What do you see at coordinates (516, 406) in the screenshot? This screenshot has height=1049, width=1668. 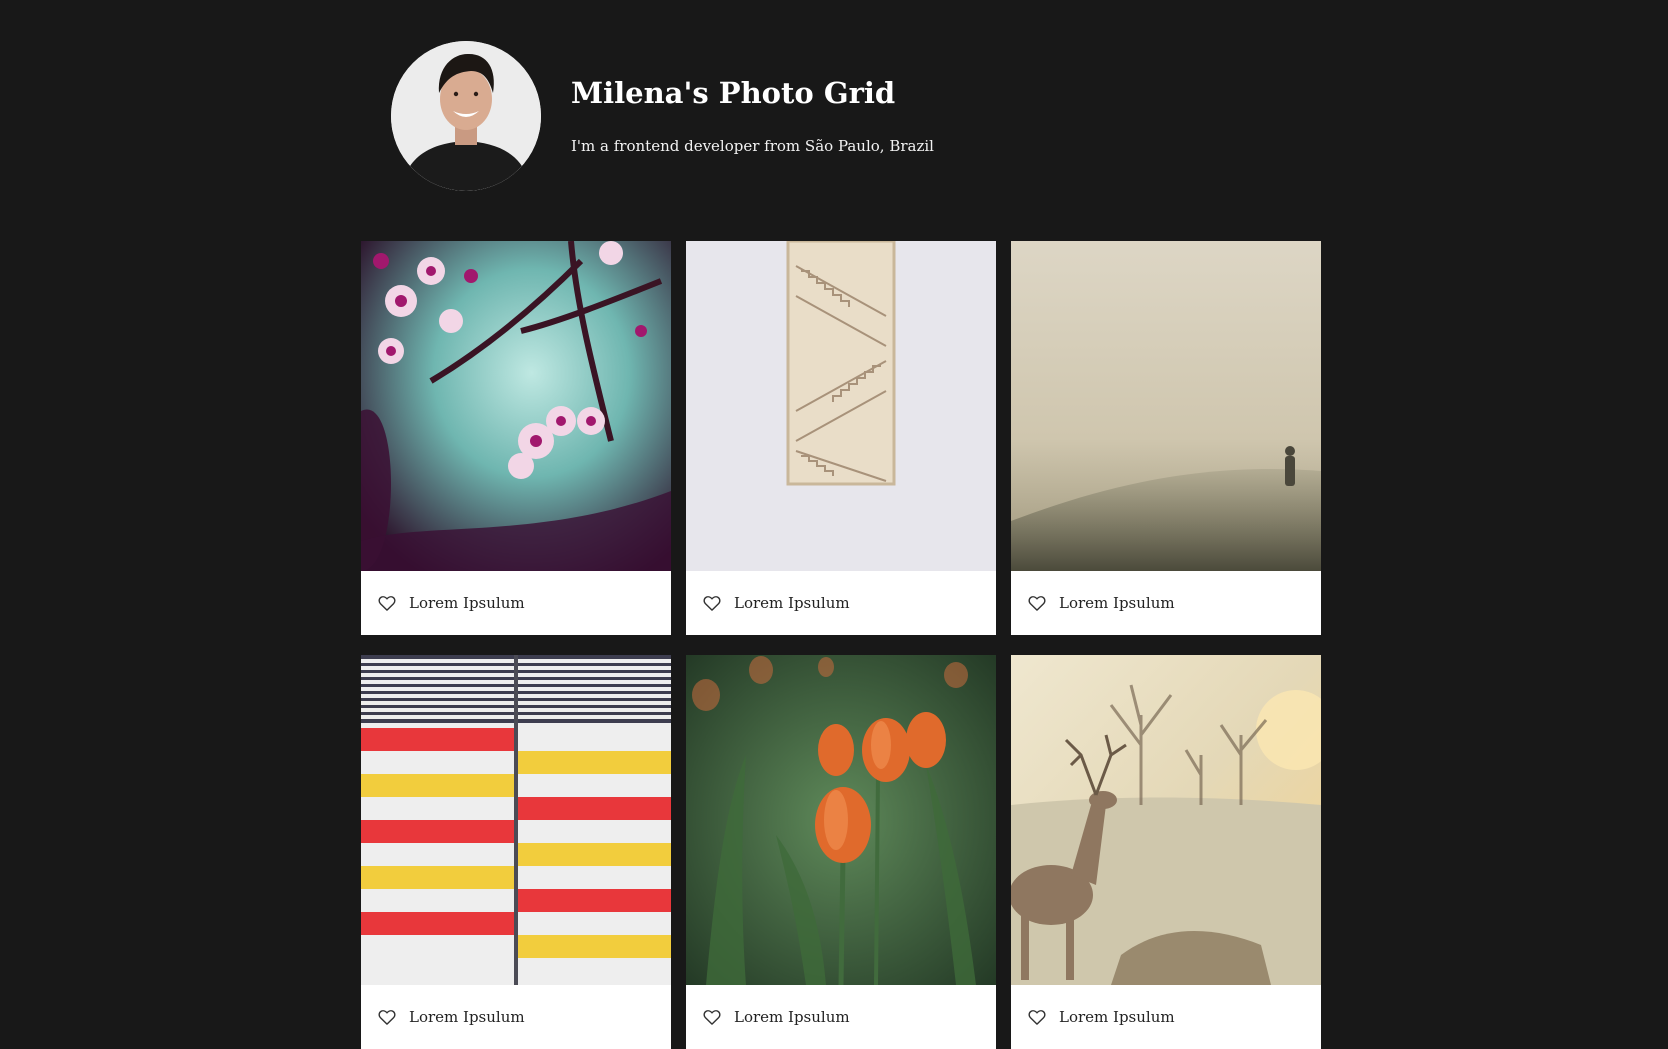 I see `photo-cherry-blossoms` at bounding box center [516, 406].